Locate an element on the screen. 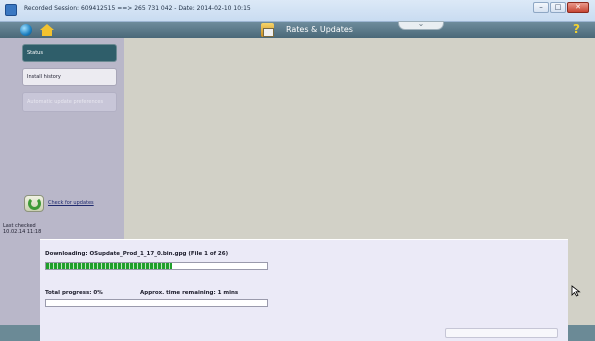  collapse-header-button: ⌄ is located at coordinates (421, 24).